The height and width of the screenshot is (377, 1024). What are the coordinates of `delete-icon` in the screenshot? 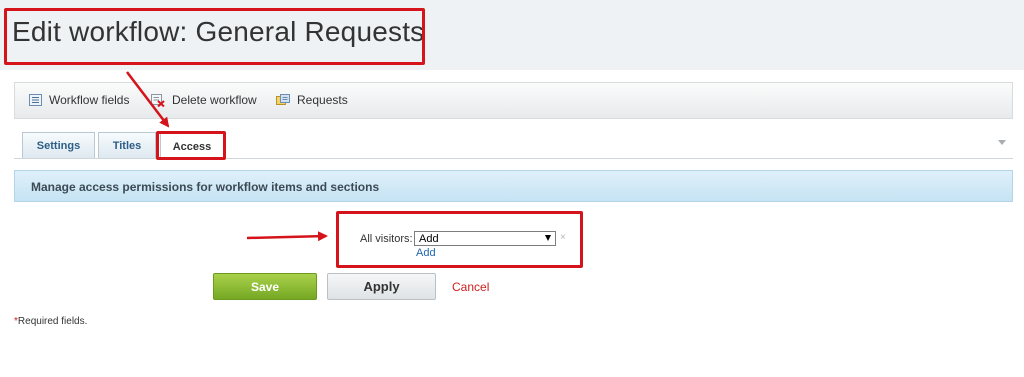 It's located at (158, 100).